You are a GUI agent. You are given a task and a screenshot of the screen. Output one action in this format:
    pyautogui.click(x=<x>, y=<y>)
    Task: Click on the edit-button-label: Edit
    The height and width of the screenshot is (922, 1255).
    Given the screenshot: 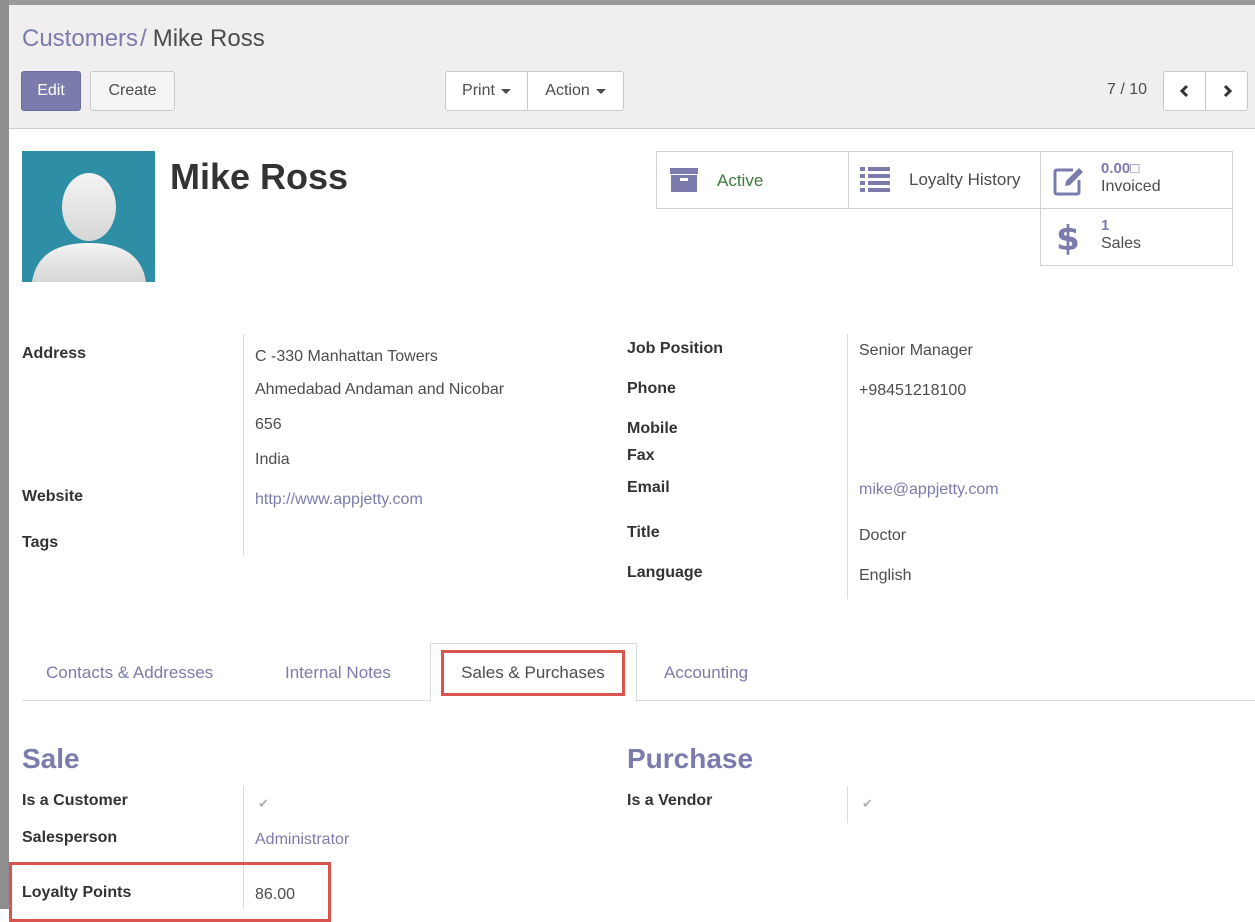 What is the action you would take?
    pyautogui.click(x=51, y=90)
    